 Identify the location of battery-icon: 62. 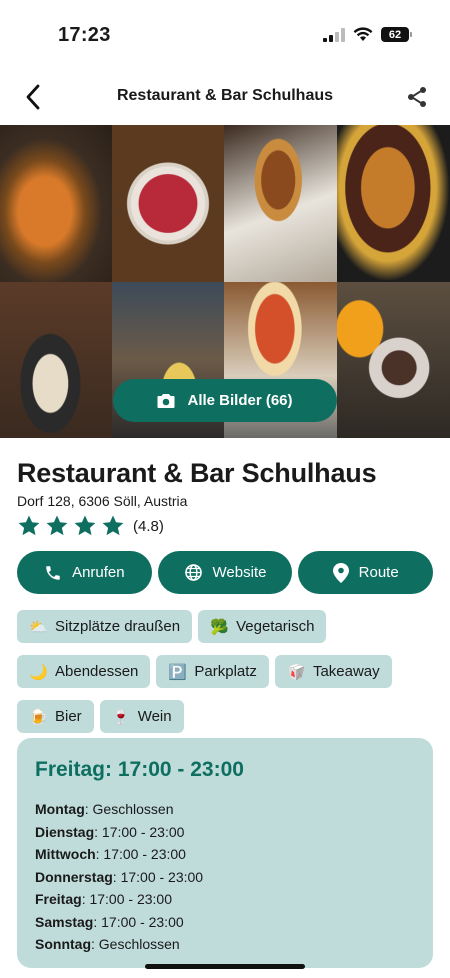
(396, 34).